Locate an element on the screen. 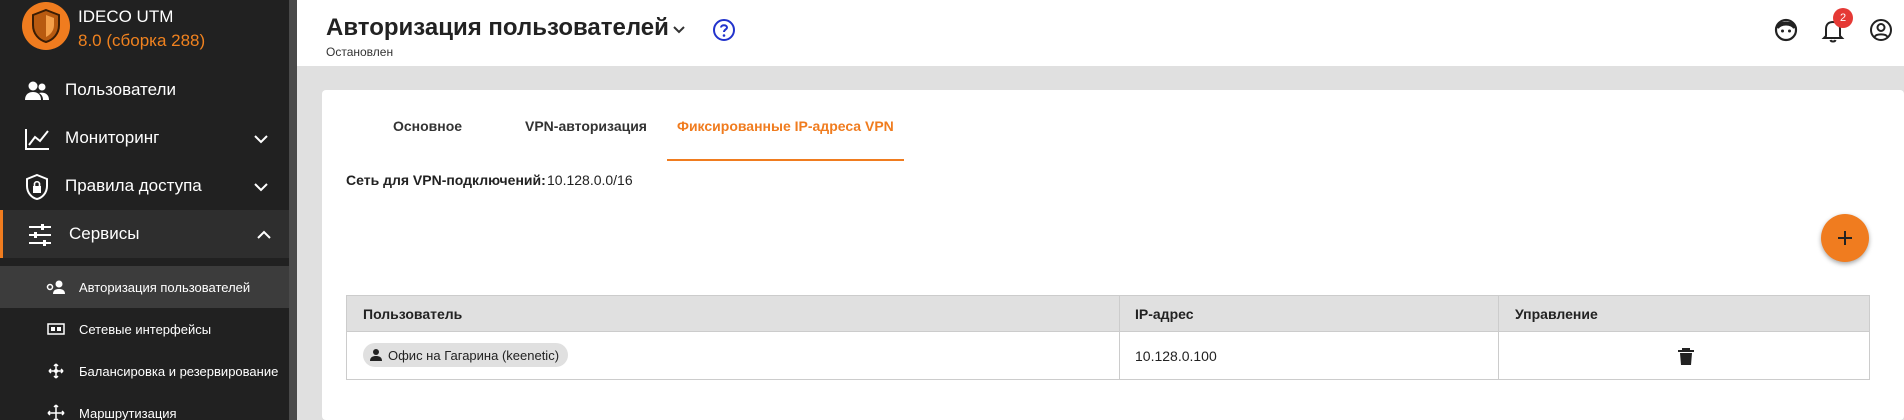 The image size is (1904, 420). sidebar-subitem-label: Балансировка и резервирование is located at coordinates (179, 371).